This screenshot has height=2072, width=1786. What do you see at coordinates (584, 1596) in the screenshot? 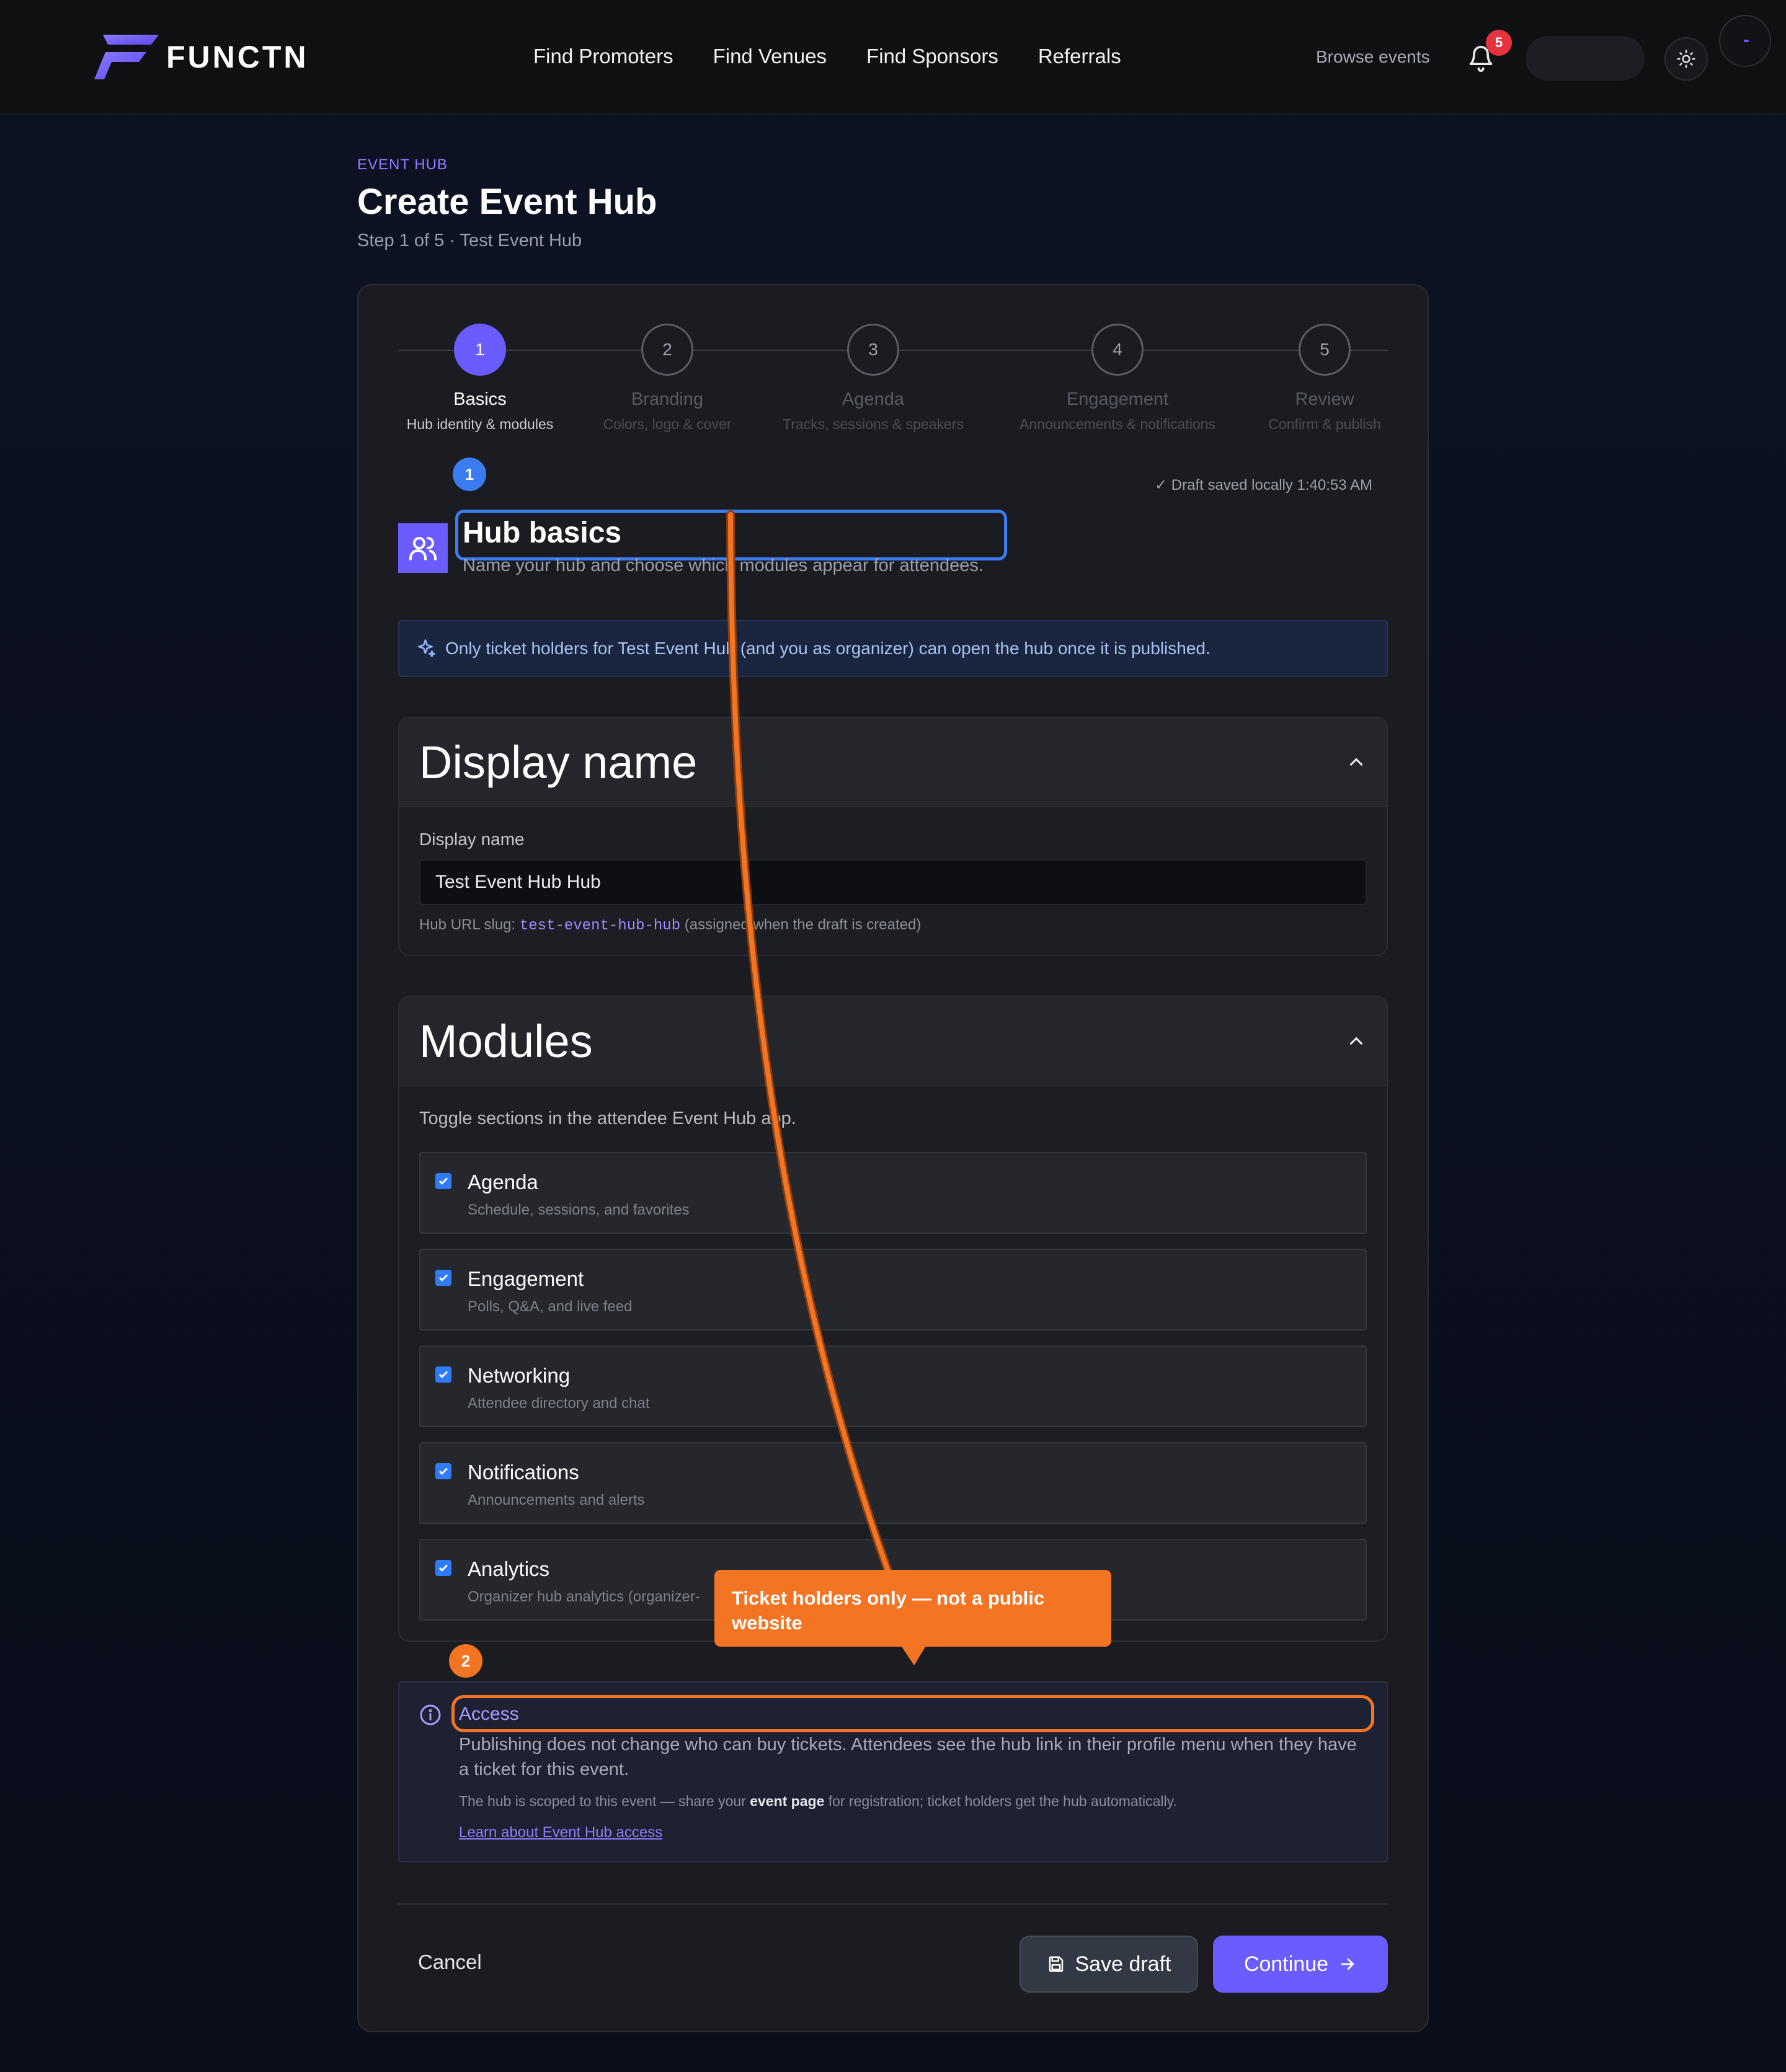
I see `module-description: Organizer hub analytics (organizer-` at bounding box center [584, 1596].